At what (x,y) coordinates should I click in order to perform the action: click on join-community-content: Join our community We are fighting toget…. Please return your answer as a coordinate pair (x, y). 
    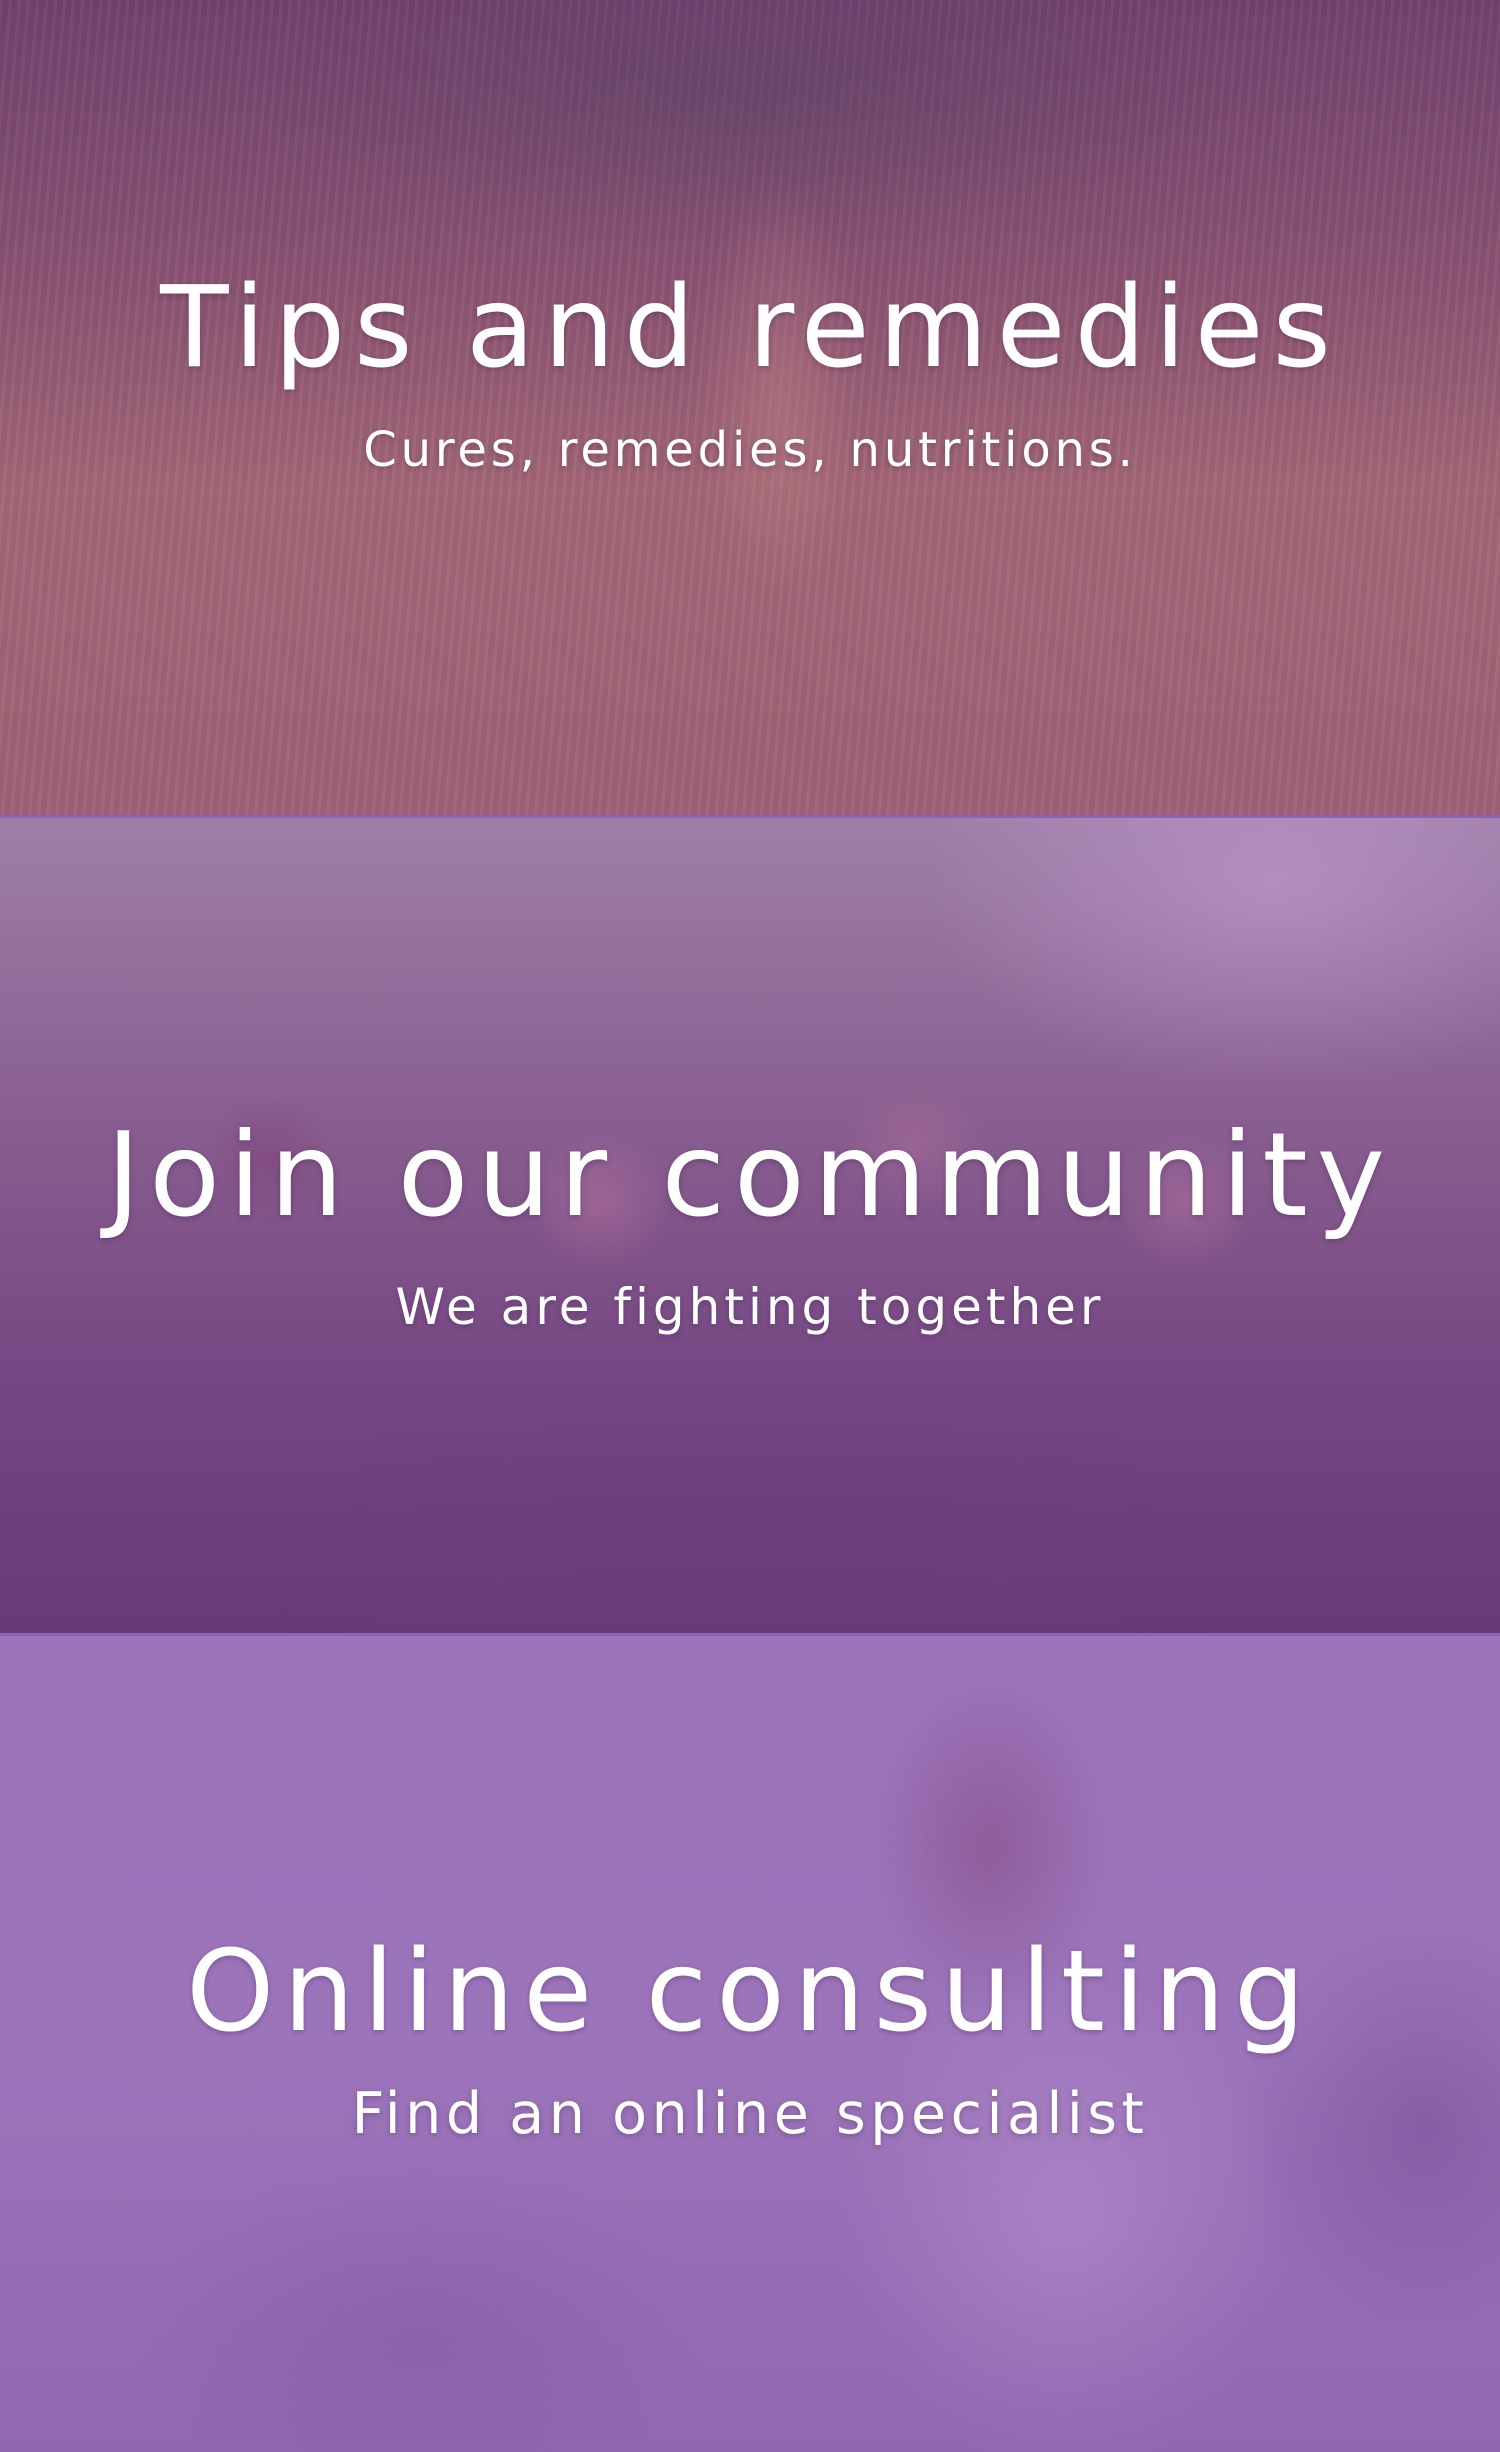
    Looking at the image, I should click on (750, 1222).